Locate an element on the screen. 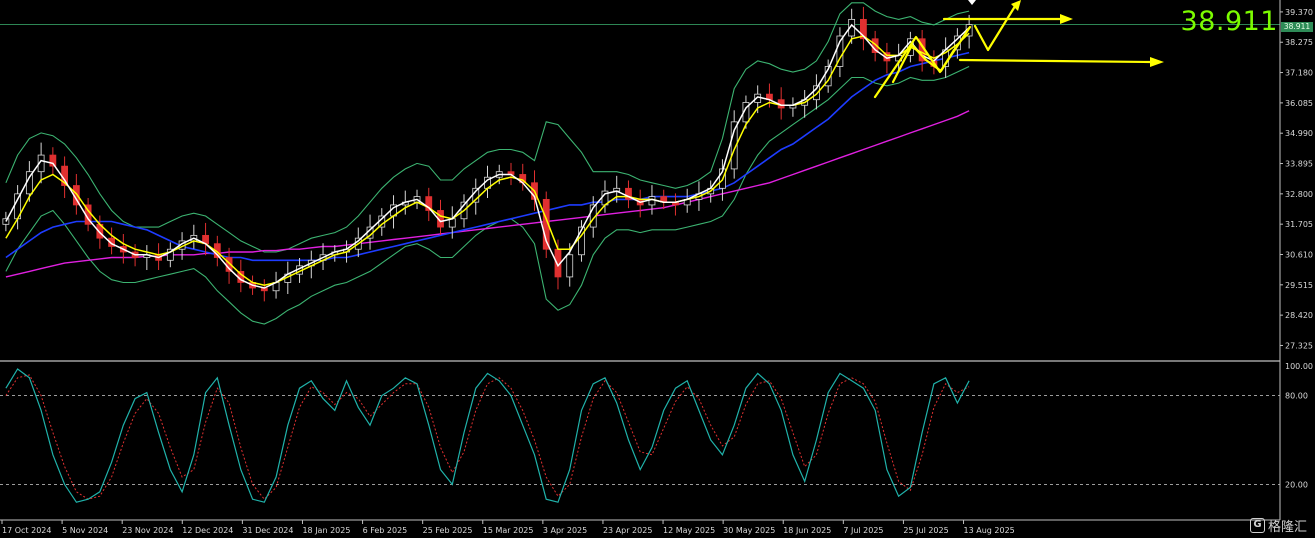 This screenshot has height=538, width=1315. x-tick-label: 3 Apr 2025 is located at coordinates (565, 530).